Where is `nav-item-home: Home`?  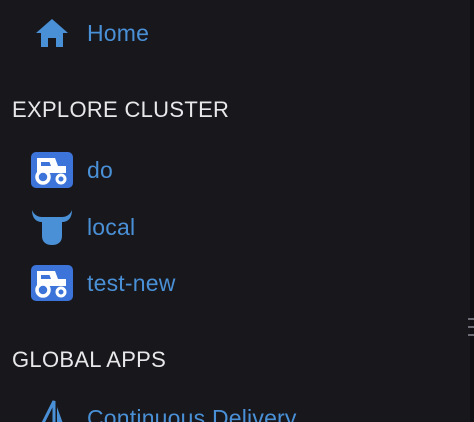
nav-item-home: Home is located at coordinates (89, 33).